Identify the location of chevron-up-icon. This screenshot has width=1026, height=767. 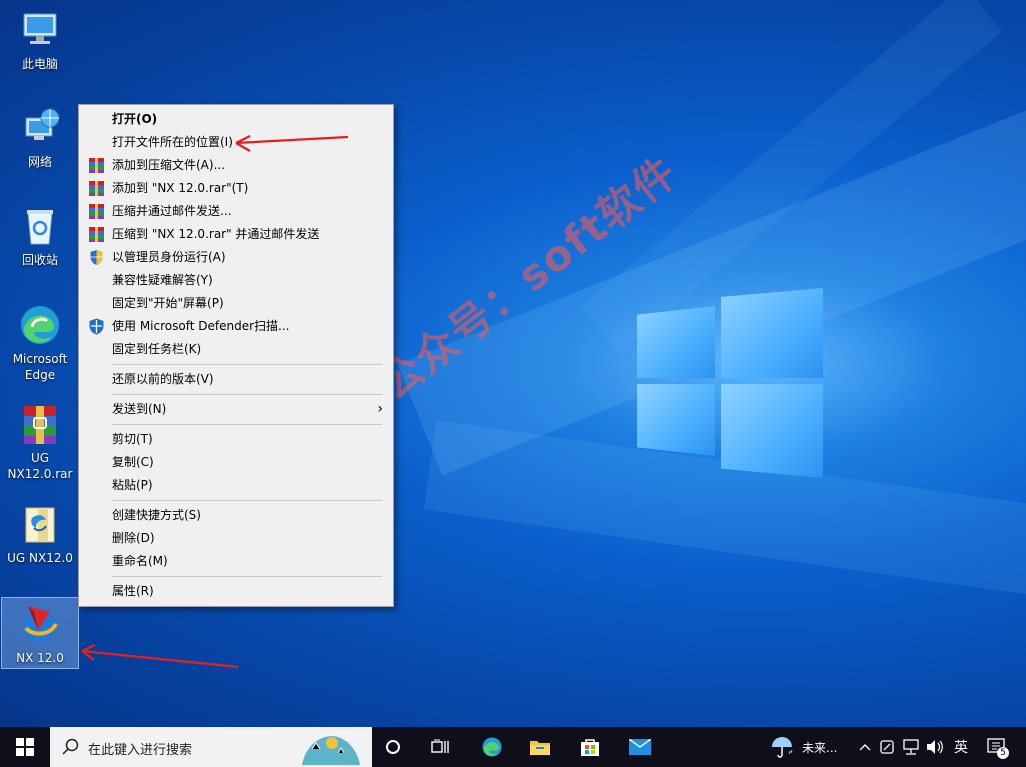
(865, 747).